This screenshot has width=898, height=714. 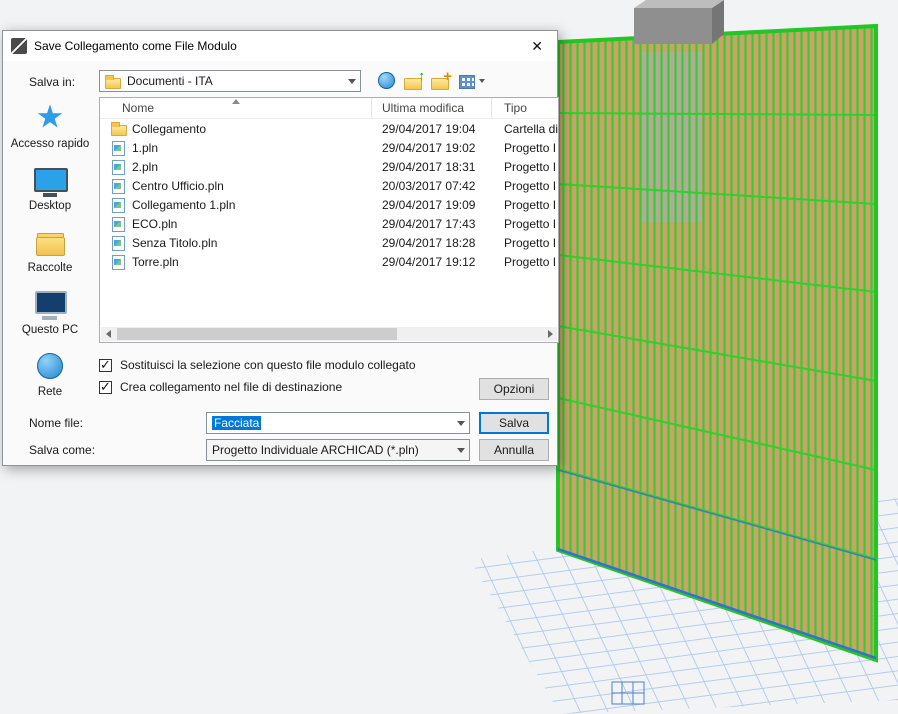 What do you see at coordinates (230, 81) in the screenshot?
I see `save-in-combo: Documenti - ITA` at bounding box center [230, 81].